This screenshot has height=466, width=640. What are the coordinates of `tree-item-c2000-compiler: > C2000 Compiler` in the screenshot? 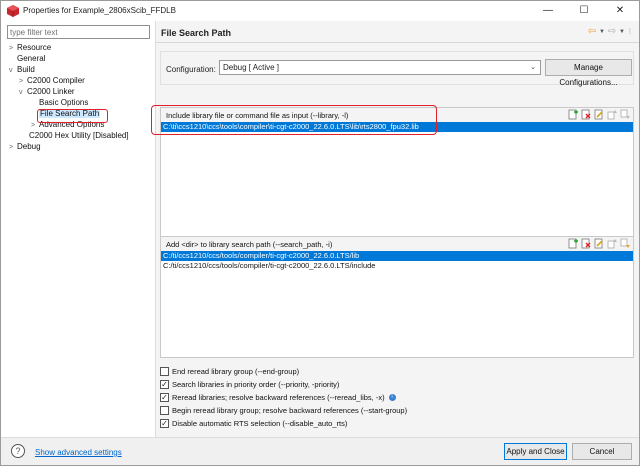 It's located at (52, 80).